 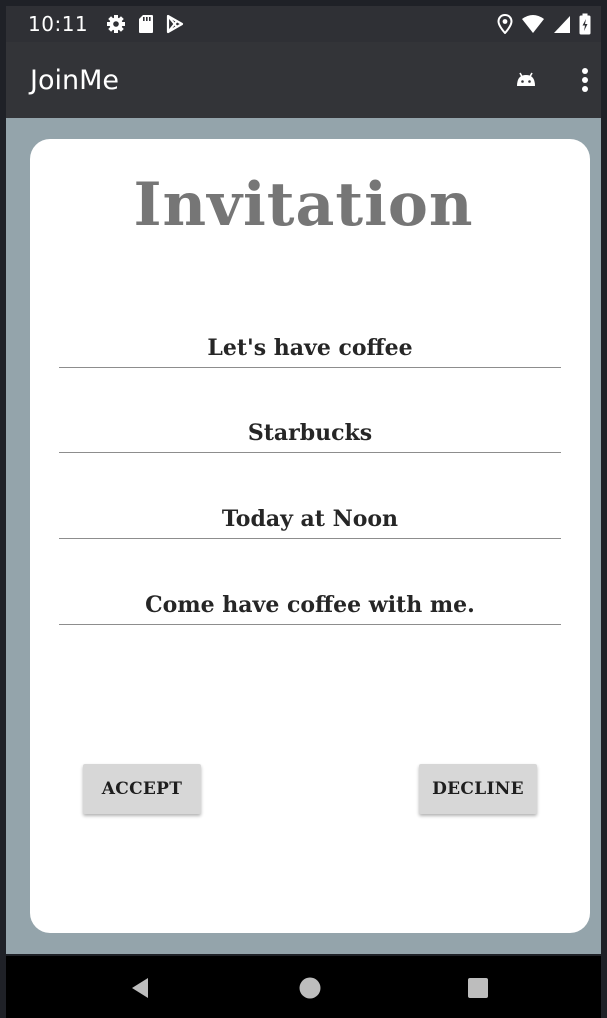 I want to click on status-icons-right, so click(x=544, y=24).